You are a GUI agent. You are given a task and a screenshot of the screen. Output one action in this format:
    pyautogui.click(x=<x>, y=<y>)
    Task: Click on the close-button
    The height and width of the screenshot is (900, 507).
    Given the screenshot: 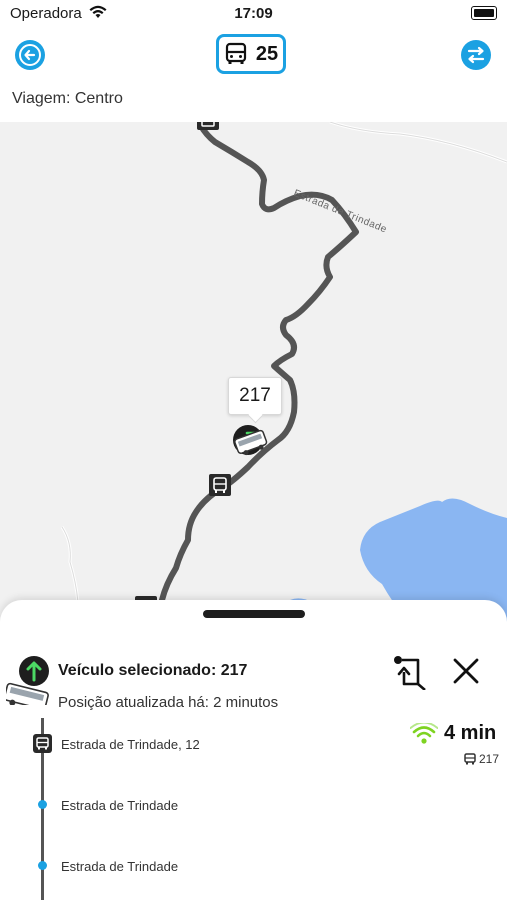 What is the action you would take?
    pyautogui.click(x=466, y=673)
    